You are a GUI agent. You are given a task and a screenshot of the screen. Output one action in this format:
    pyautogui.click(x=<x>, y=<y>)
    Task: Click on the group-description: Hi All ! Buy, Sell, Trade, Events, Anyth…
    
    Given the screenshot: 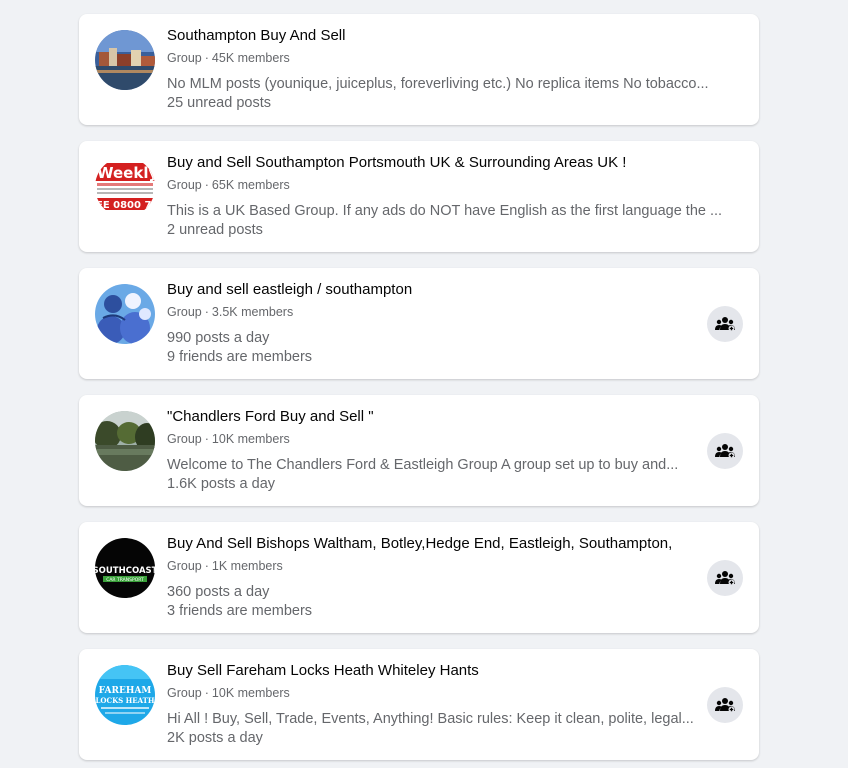 What is the action you would take?
    pyautogui.click(x=430, y=719)
    